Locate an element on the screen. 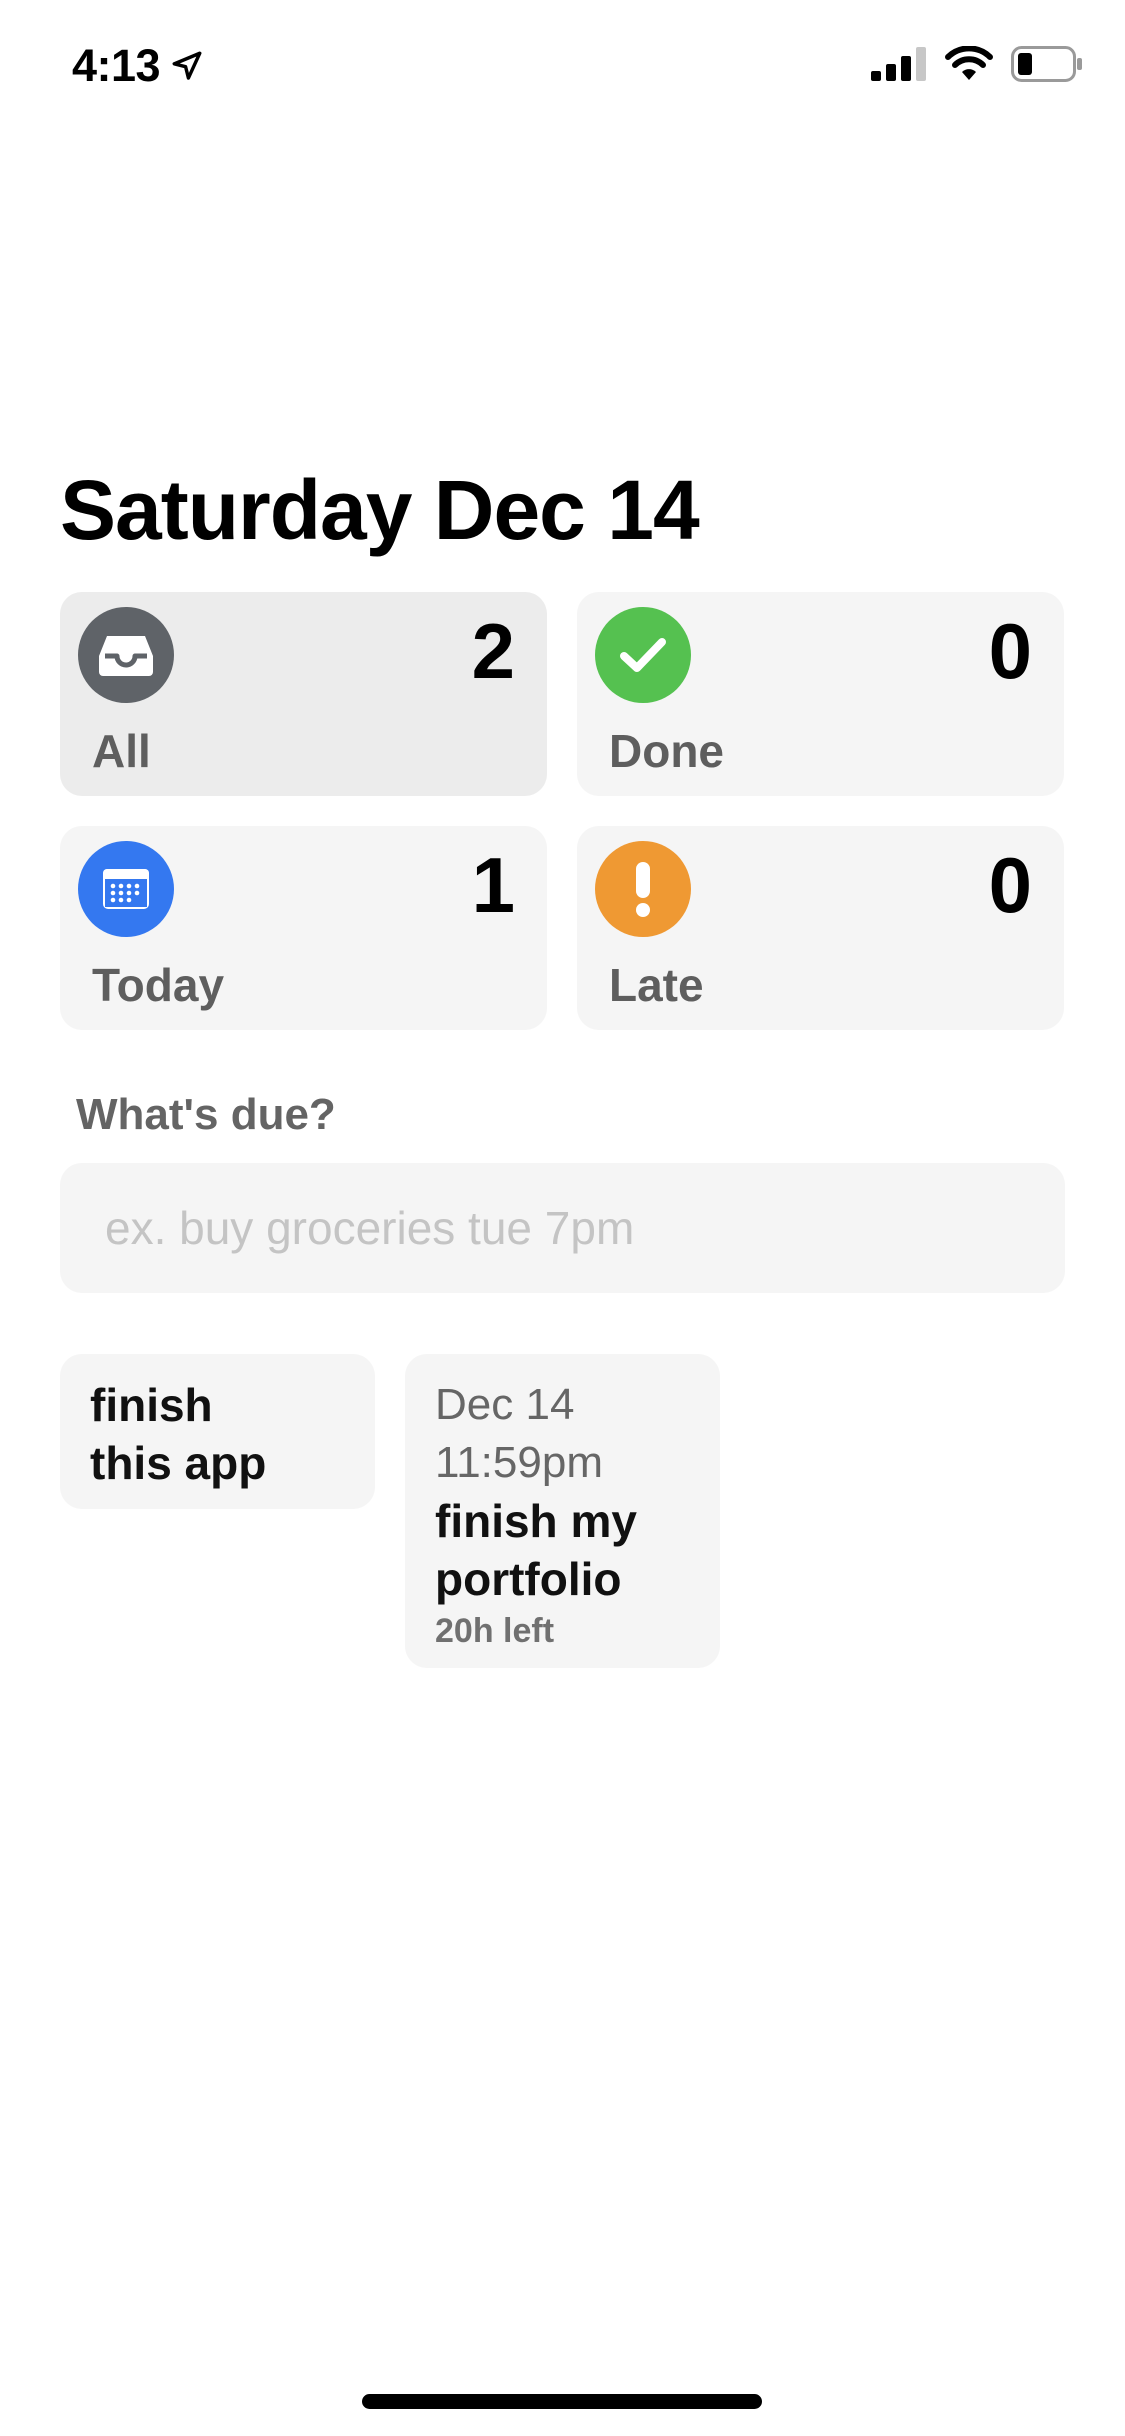 The height and width of the screenshot is (2436, 1125). tray-icon is located at coordinates (126, 655).